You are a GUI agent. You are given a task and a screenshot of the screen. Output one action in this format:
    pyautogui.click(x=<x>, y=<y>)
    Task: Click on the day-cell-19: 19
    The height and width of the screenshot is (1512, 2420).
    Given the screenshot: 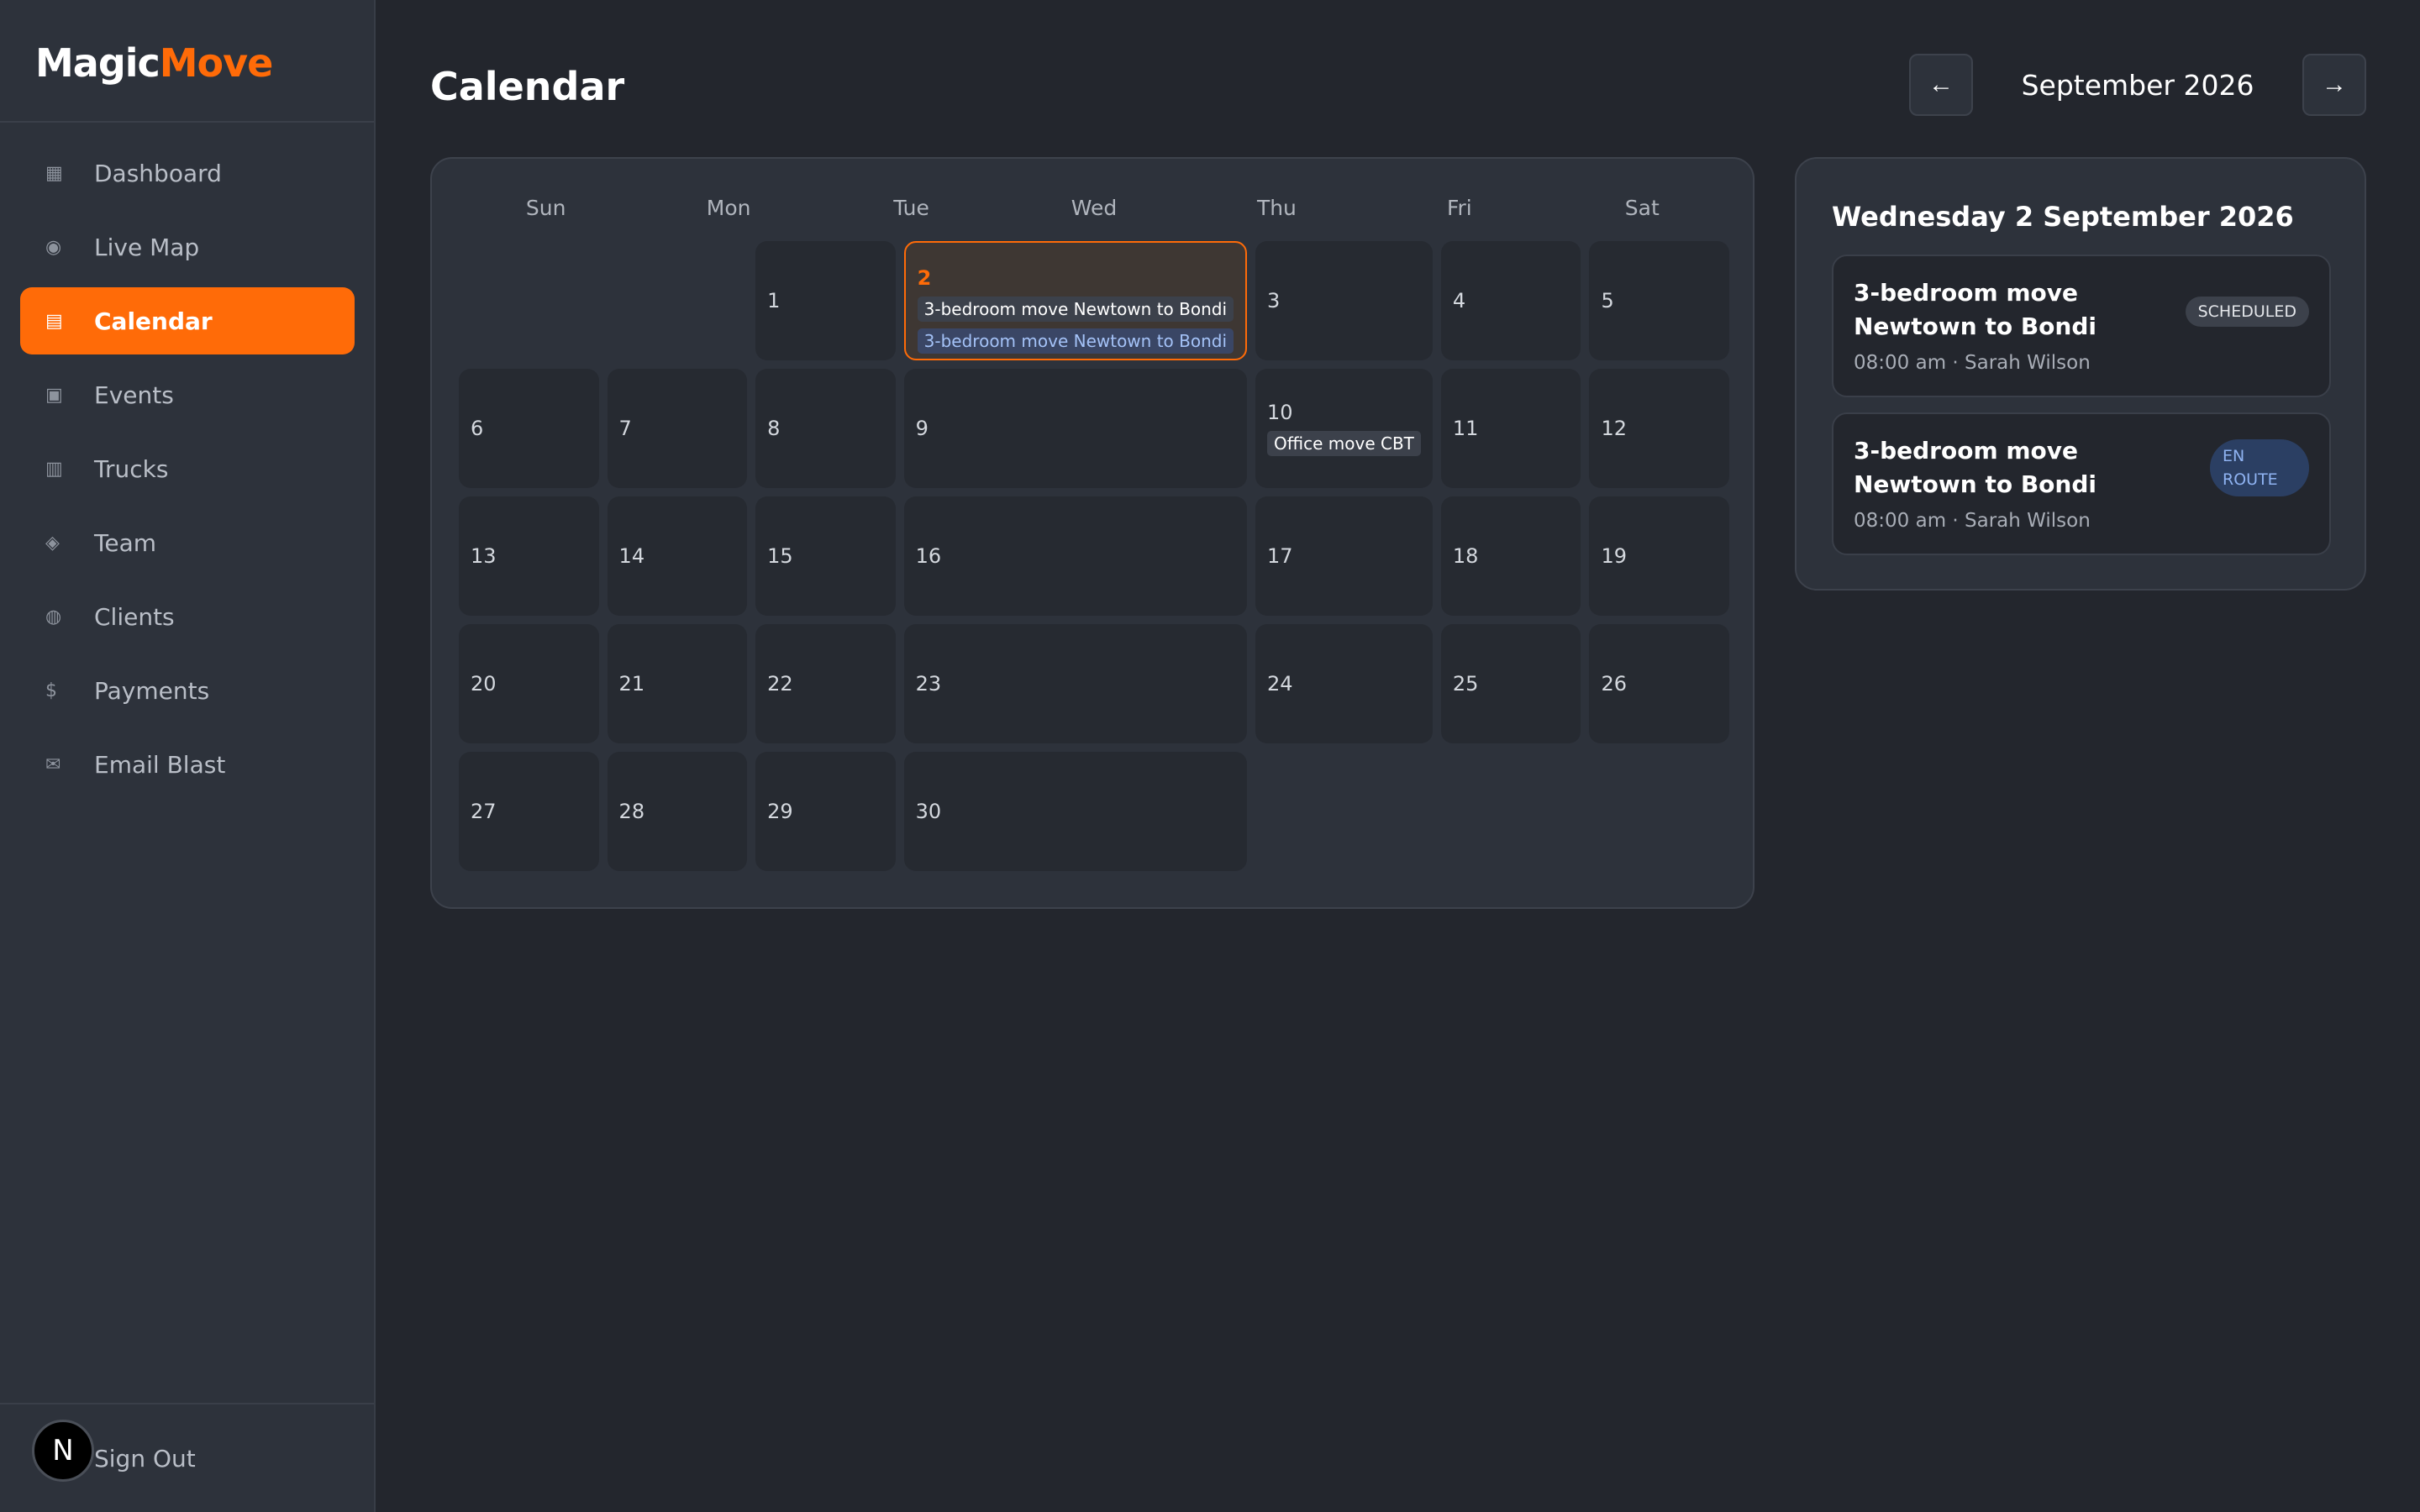 What is the action you would take?
    pyautogui.click(x=1659, y=556)
    